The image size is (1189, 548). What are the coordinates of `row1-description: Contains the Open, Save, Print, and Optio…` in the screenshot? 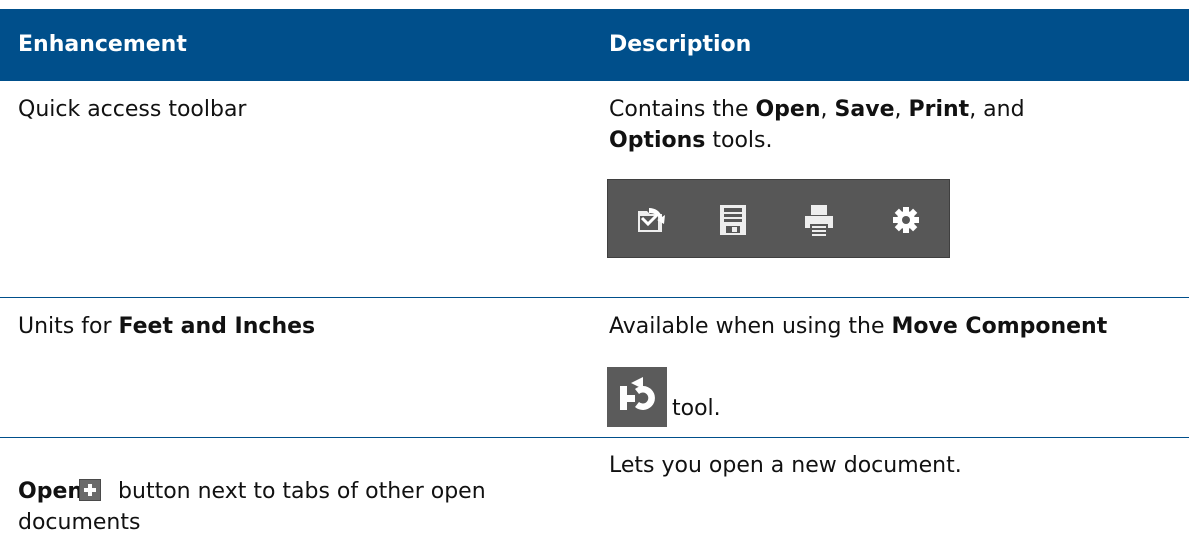 It's located at (817, 125).